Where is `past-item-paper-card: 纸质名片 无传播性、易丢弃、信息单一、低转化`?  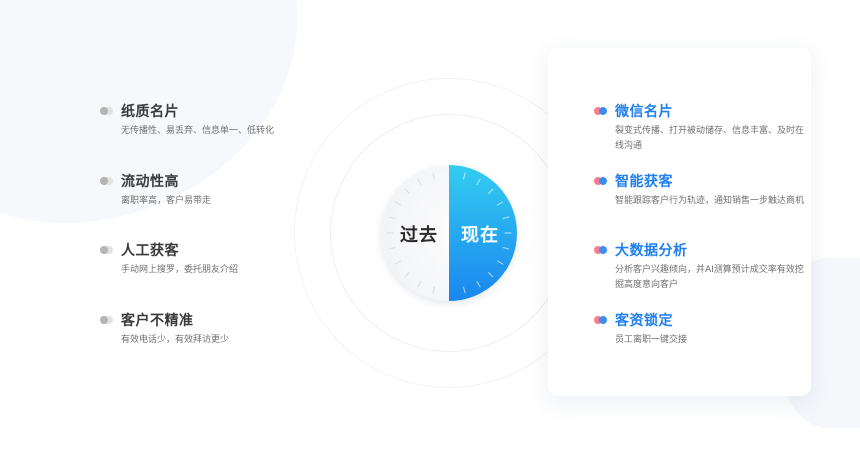
past-item-paper-card: 纸质名片 无传播性、易丢弃、信息单一、低转化 is located at coordinates (215, 119).